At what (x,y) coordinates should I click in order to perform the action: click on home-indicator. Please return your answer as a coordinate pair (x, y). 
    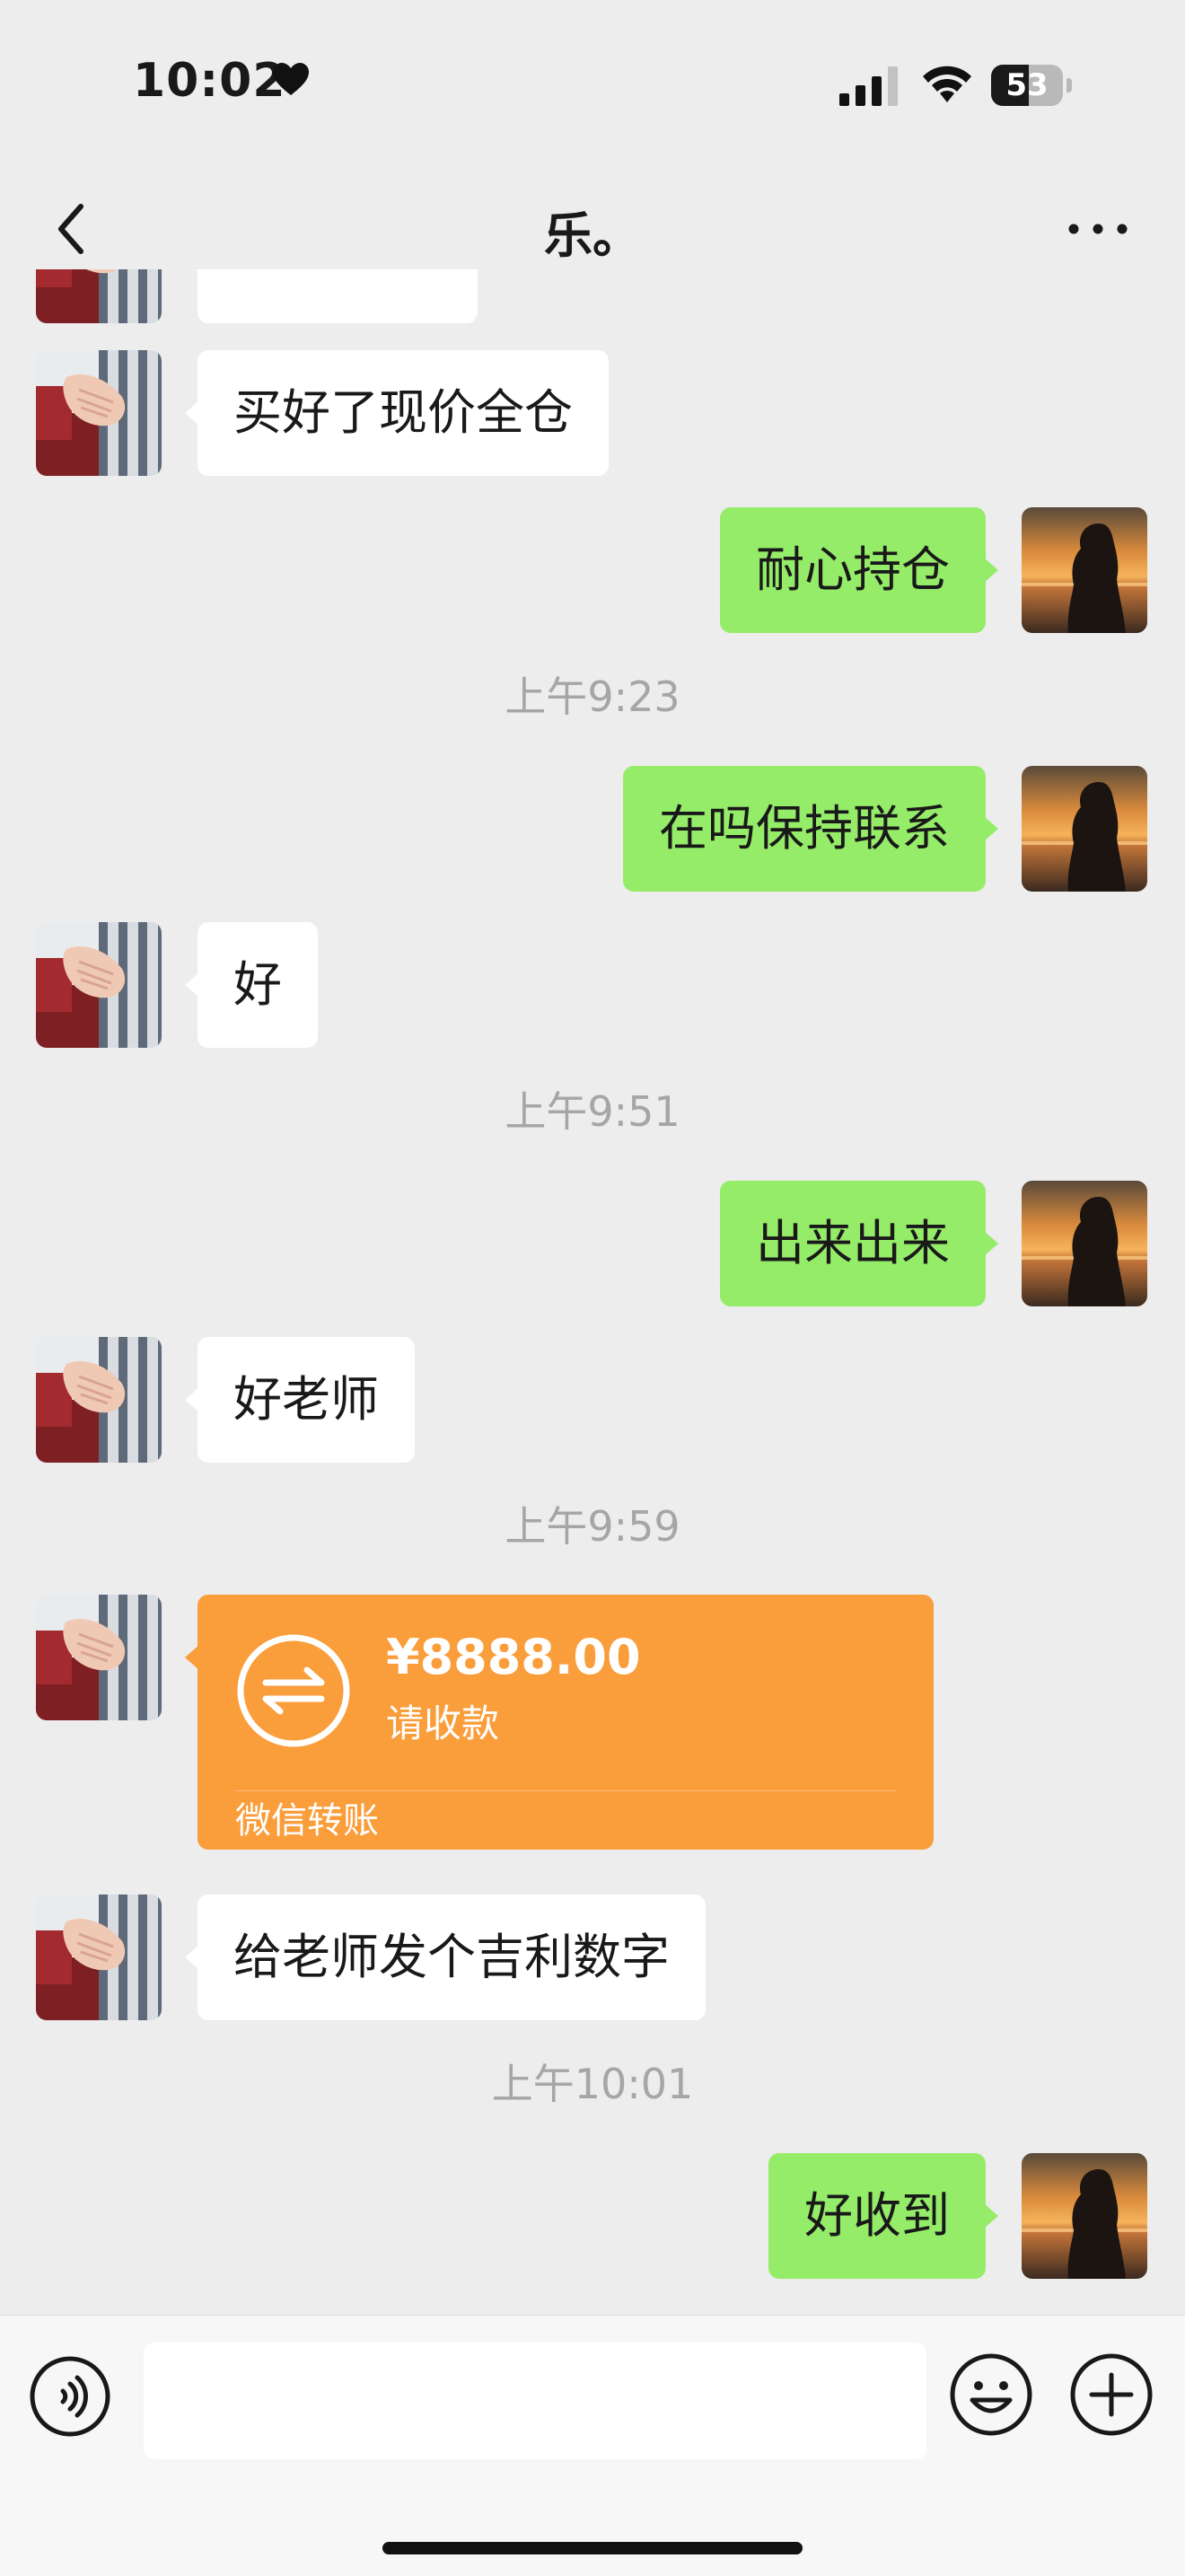
    Looking at the image, I should click on (592, 2548).